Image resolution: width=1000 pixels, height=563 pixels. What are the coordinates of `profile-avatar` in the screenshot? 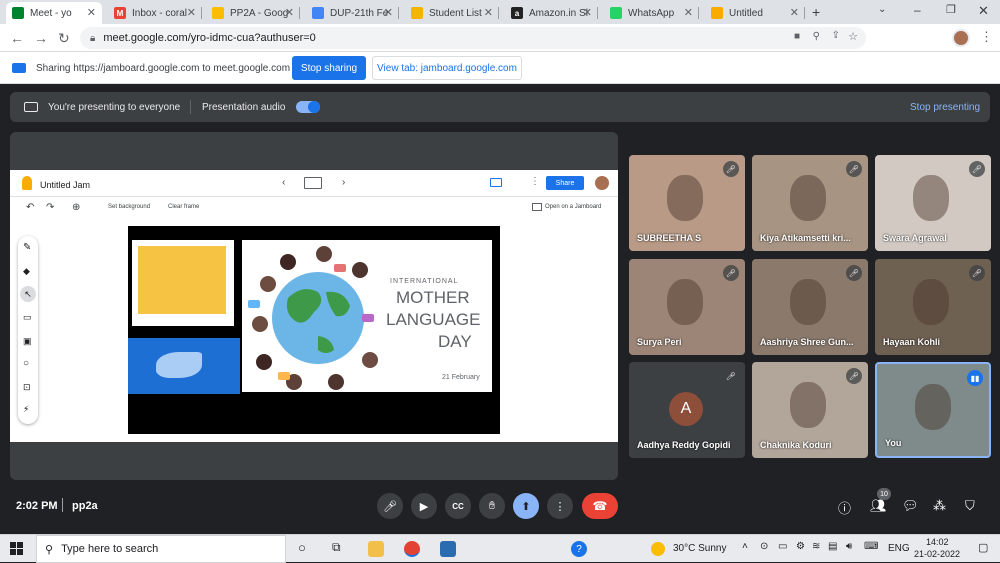 It's located at (961, 38).